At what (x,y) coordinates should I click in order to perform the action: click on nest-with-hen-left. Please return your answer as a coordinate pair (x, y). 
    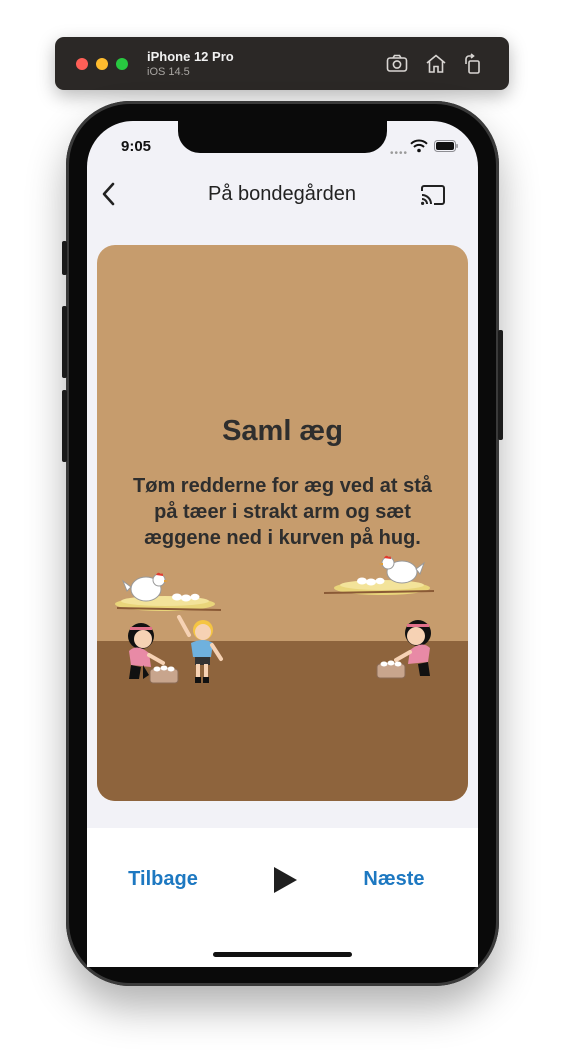
    Looking at the image, I should click on (168, 591).